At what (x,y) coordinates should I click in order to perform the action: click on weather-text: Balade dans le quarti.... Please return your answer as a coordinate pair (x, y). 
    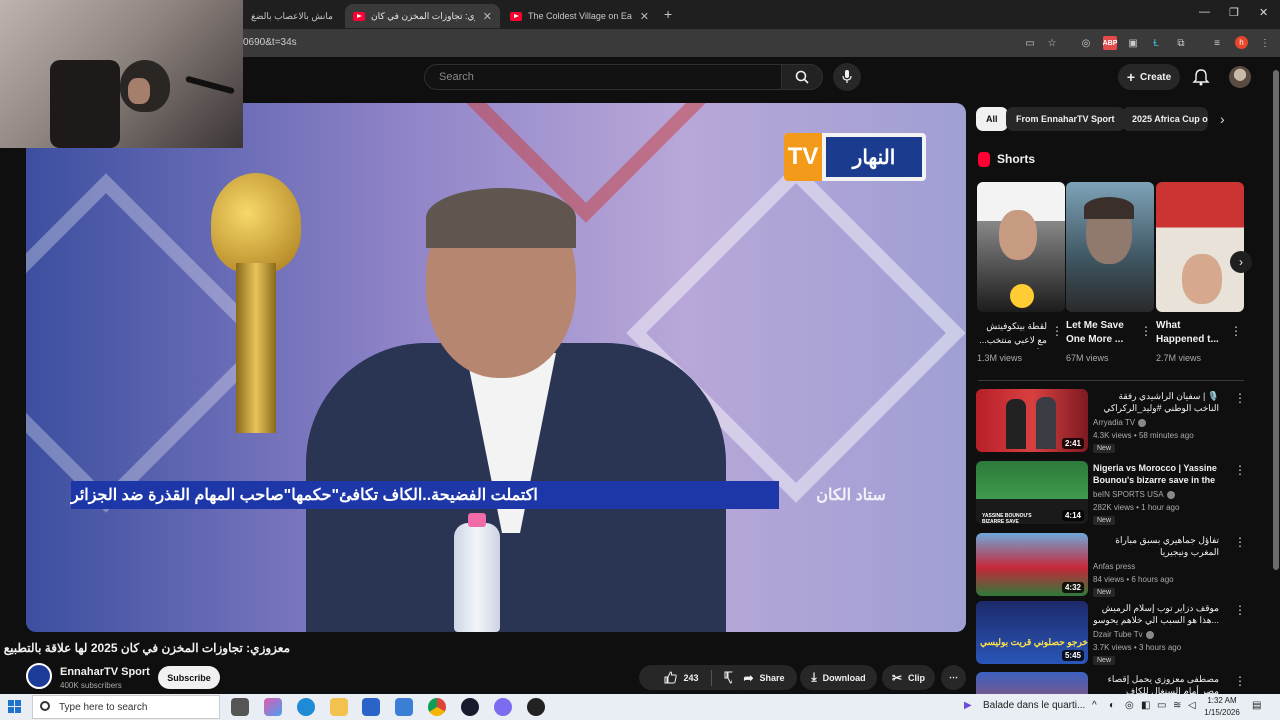
    Looking at the image, I should click on (1034, 705).